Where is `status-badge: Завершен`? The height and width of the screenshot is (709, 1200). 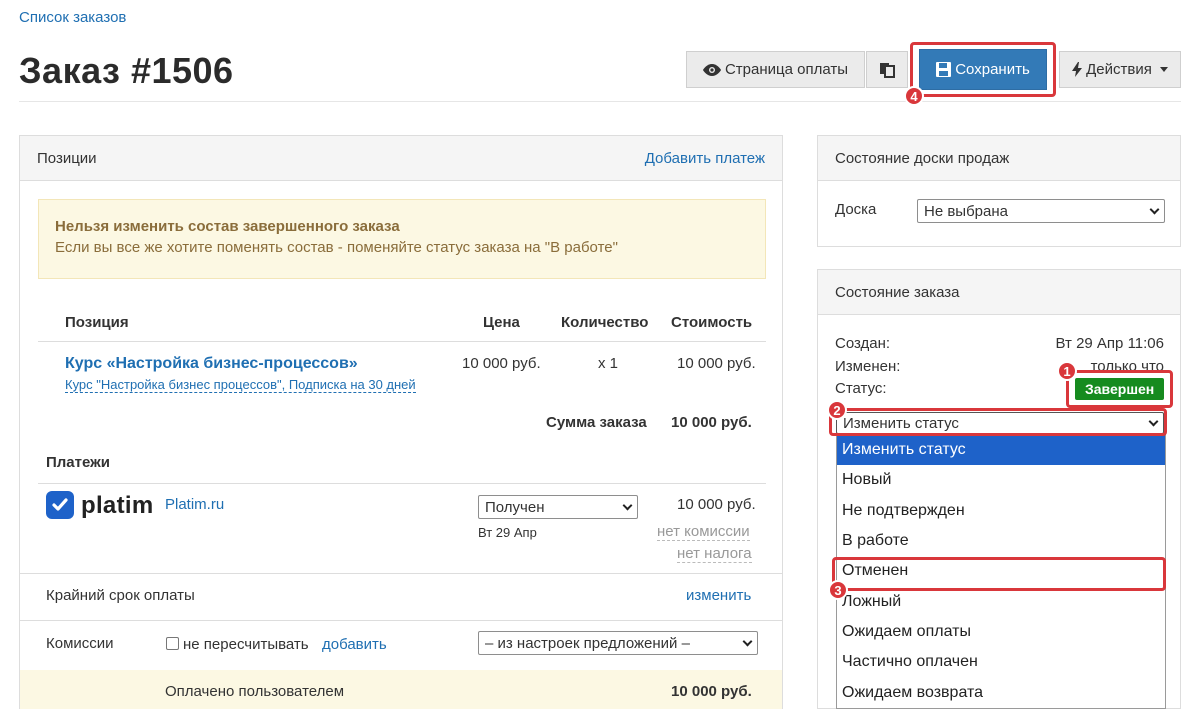
status-badge: Завершен is located at coordinates (1120, 389).